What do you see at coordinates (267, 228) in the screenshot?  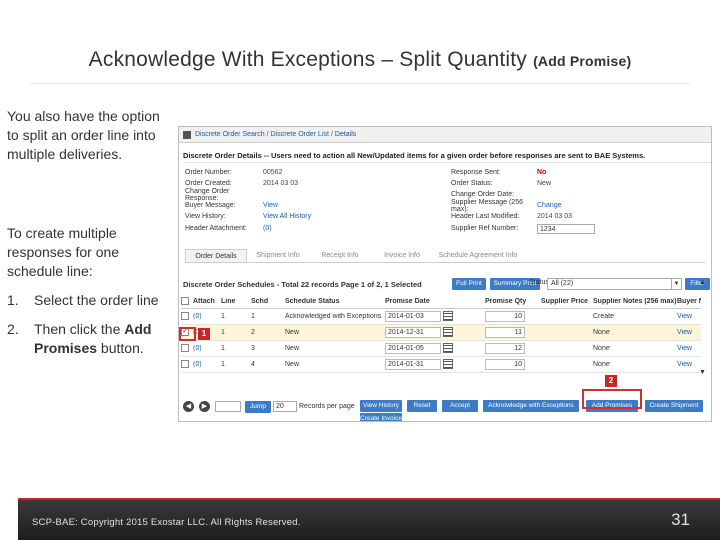 I see `header-attachment-link: (0)` at bounding box center [267, 228].